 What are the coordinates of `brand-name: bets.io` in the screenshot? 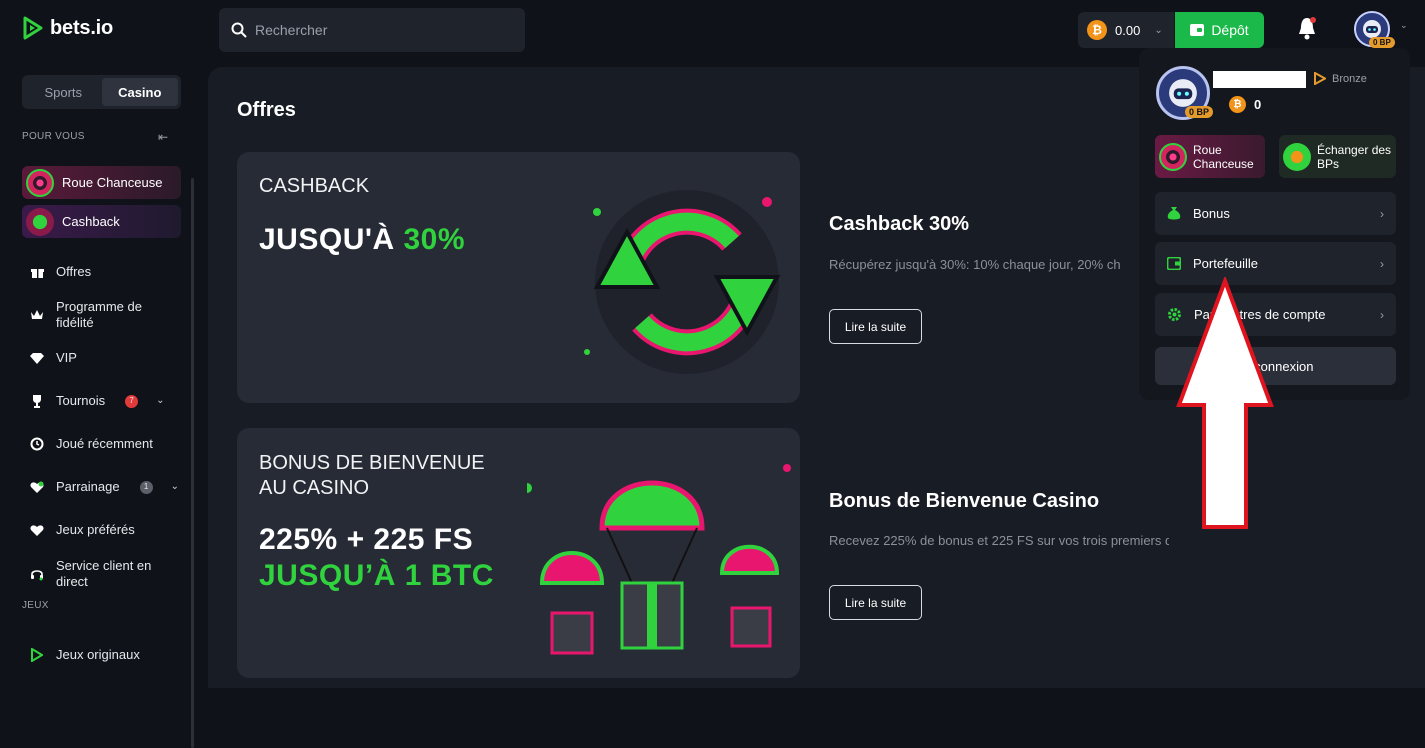 It's located at (82, 27).